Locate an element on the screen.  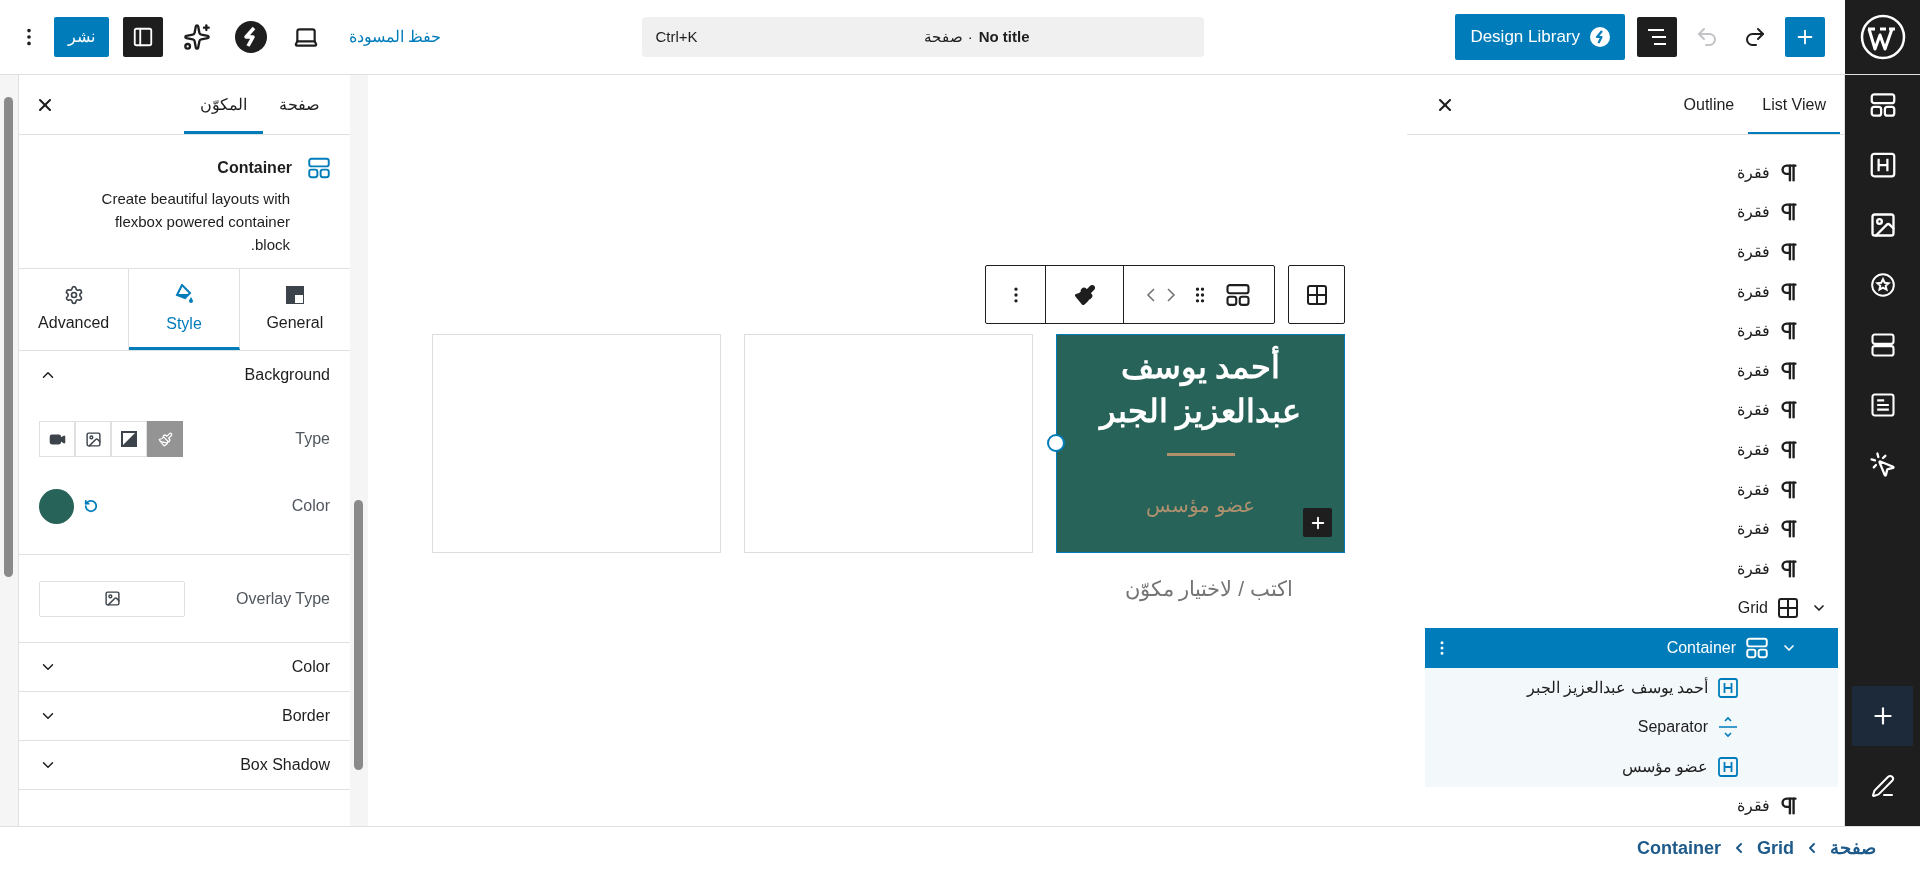
sidebar-toggle-button is located at coordinates (143, 37).